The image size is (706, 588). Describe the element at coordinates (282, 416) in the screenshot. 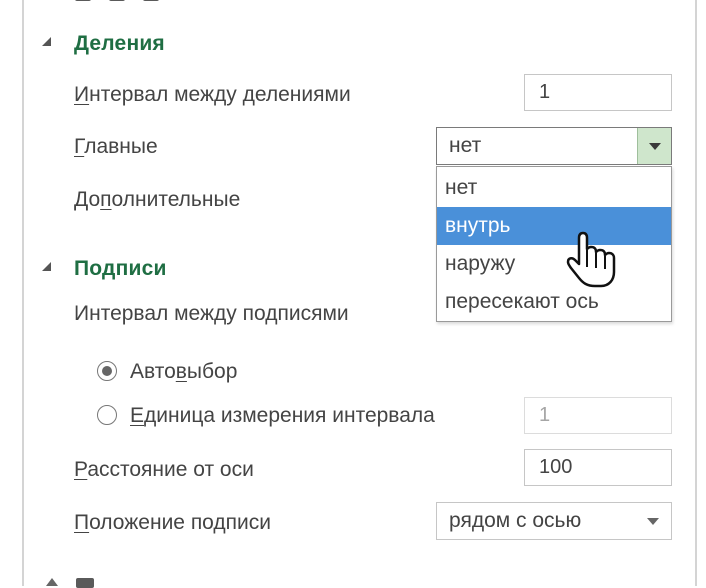

I see `radio-unit-label: Единица измерения интервала` at that location.